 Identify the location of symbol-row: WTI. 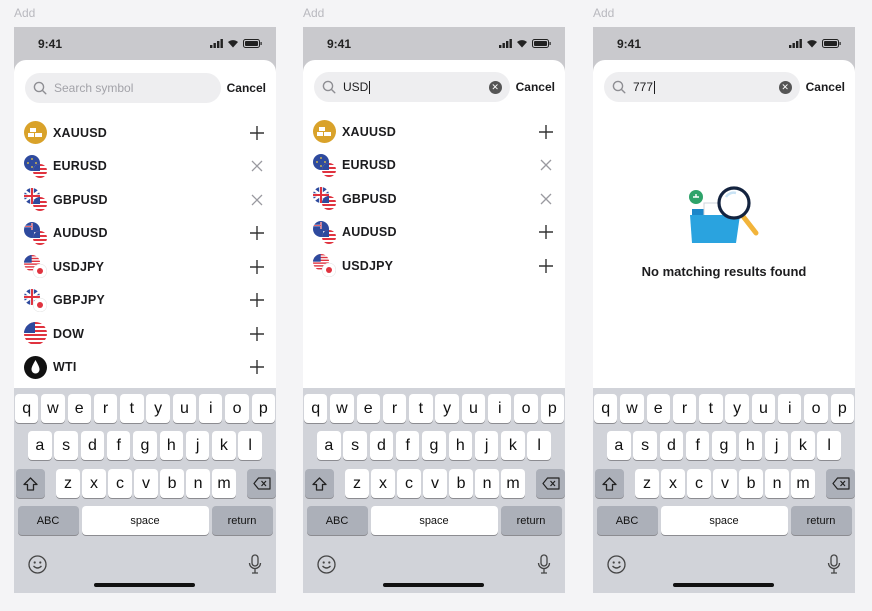
(145, 368).